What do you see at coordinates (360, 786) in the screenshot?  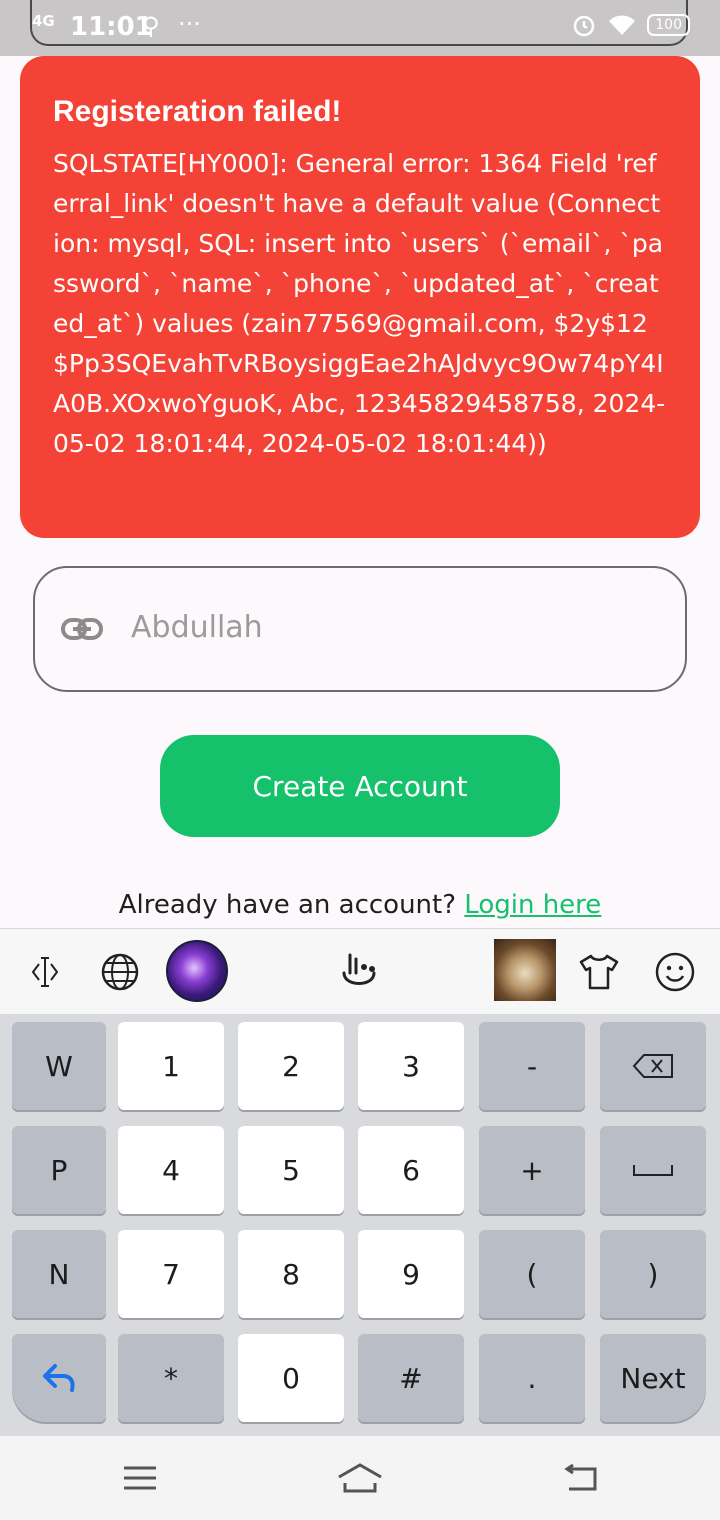 I see `create-account-button: Create Account` at bounding box center [360, 786].